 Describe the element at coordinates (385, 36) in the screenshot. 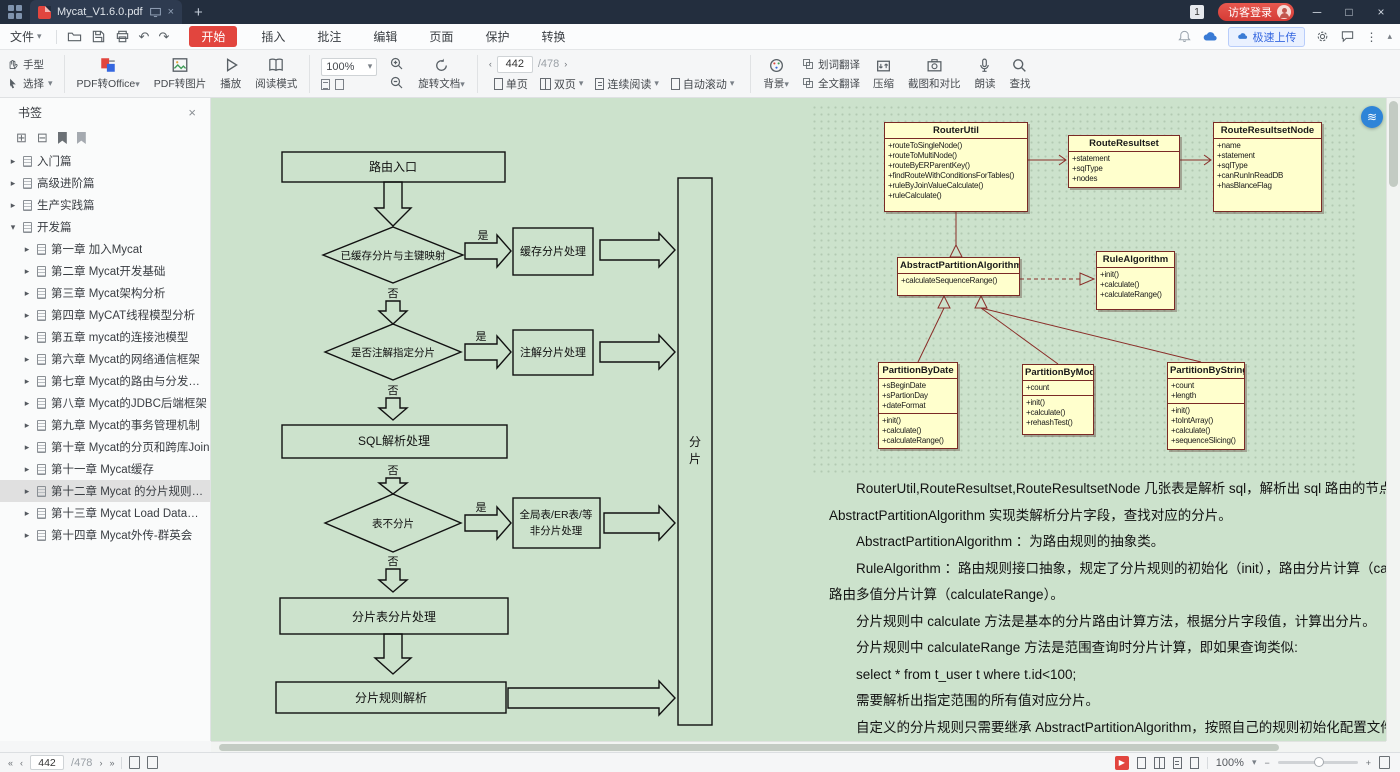

I see `tab-edit: 编辑` at that location.